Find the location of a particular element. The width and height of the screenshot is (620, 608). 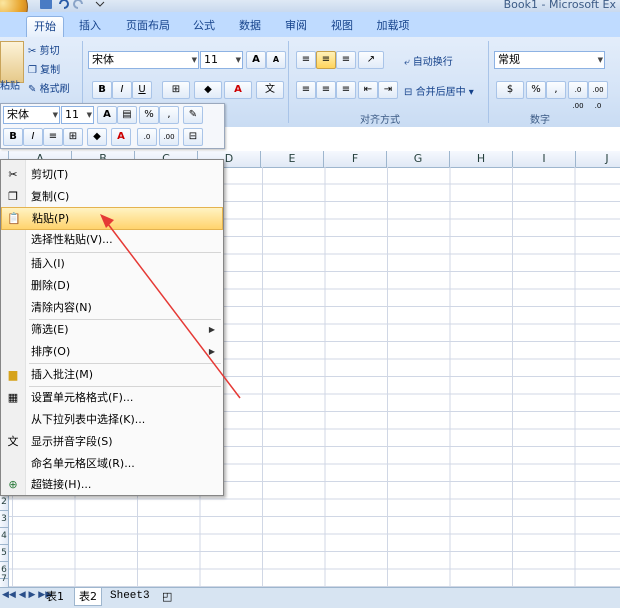

annotation-arrow-head is located at coordinates (107, 221).